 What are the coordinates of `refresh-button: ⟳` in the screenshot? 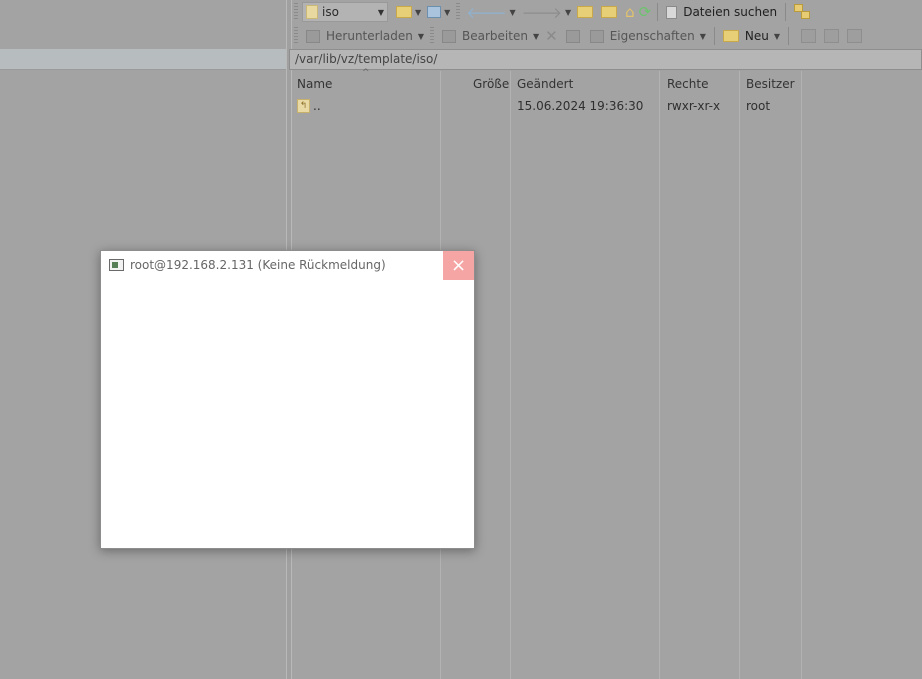 It's located at (645, 12).